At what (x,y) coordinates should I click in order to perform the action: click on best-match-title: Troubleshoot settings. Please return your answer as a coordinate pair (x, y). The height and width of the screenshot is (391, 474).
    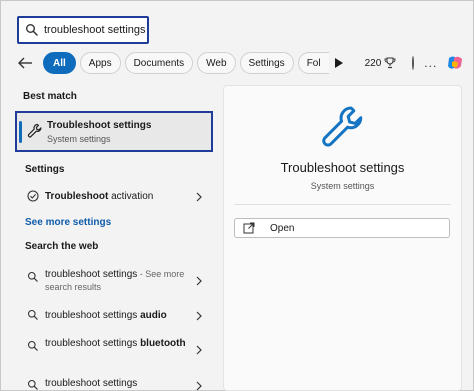
    Looking at the image, I should click on (99, 125).